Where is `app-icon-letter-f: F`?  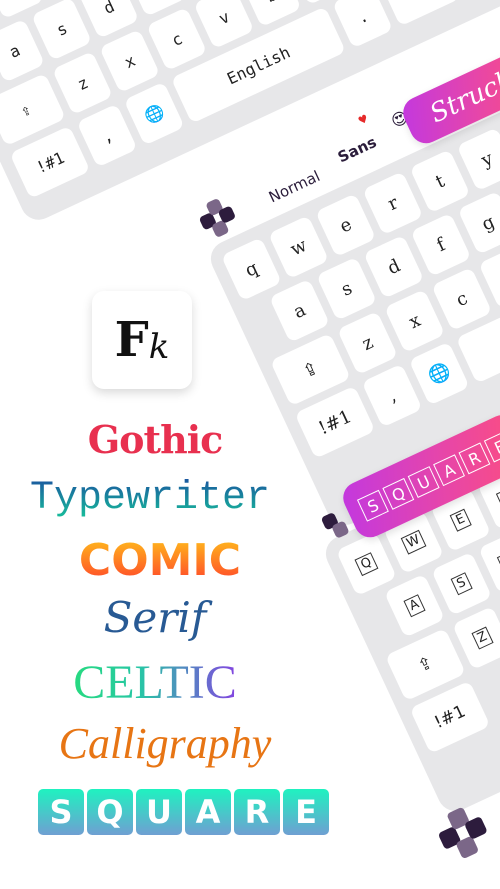
app-icon-letter-f: F is located at coordinates (131, 340).